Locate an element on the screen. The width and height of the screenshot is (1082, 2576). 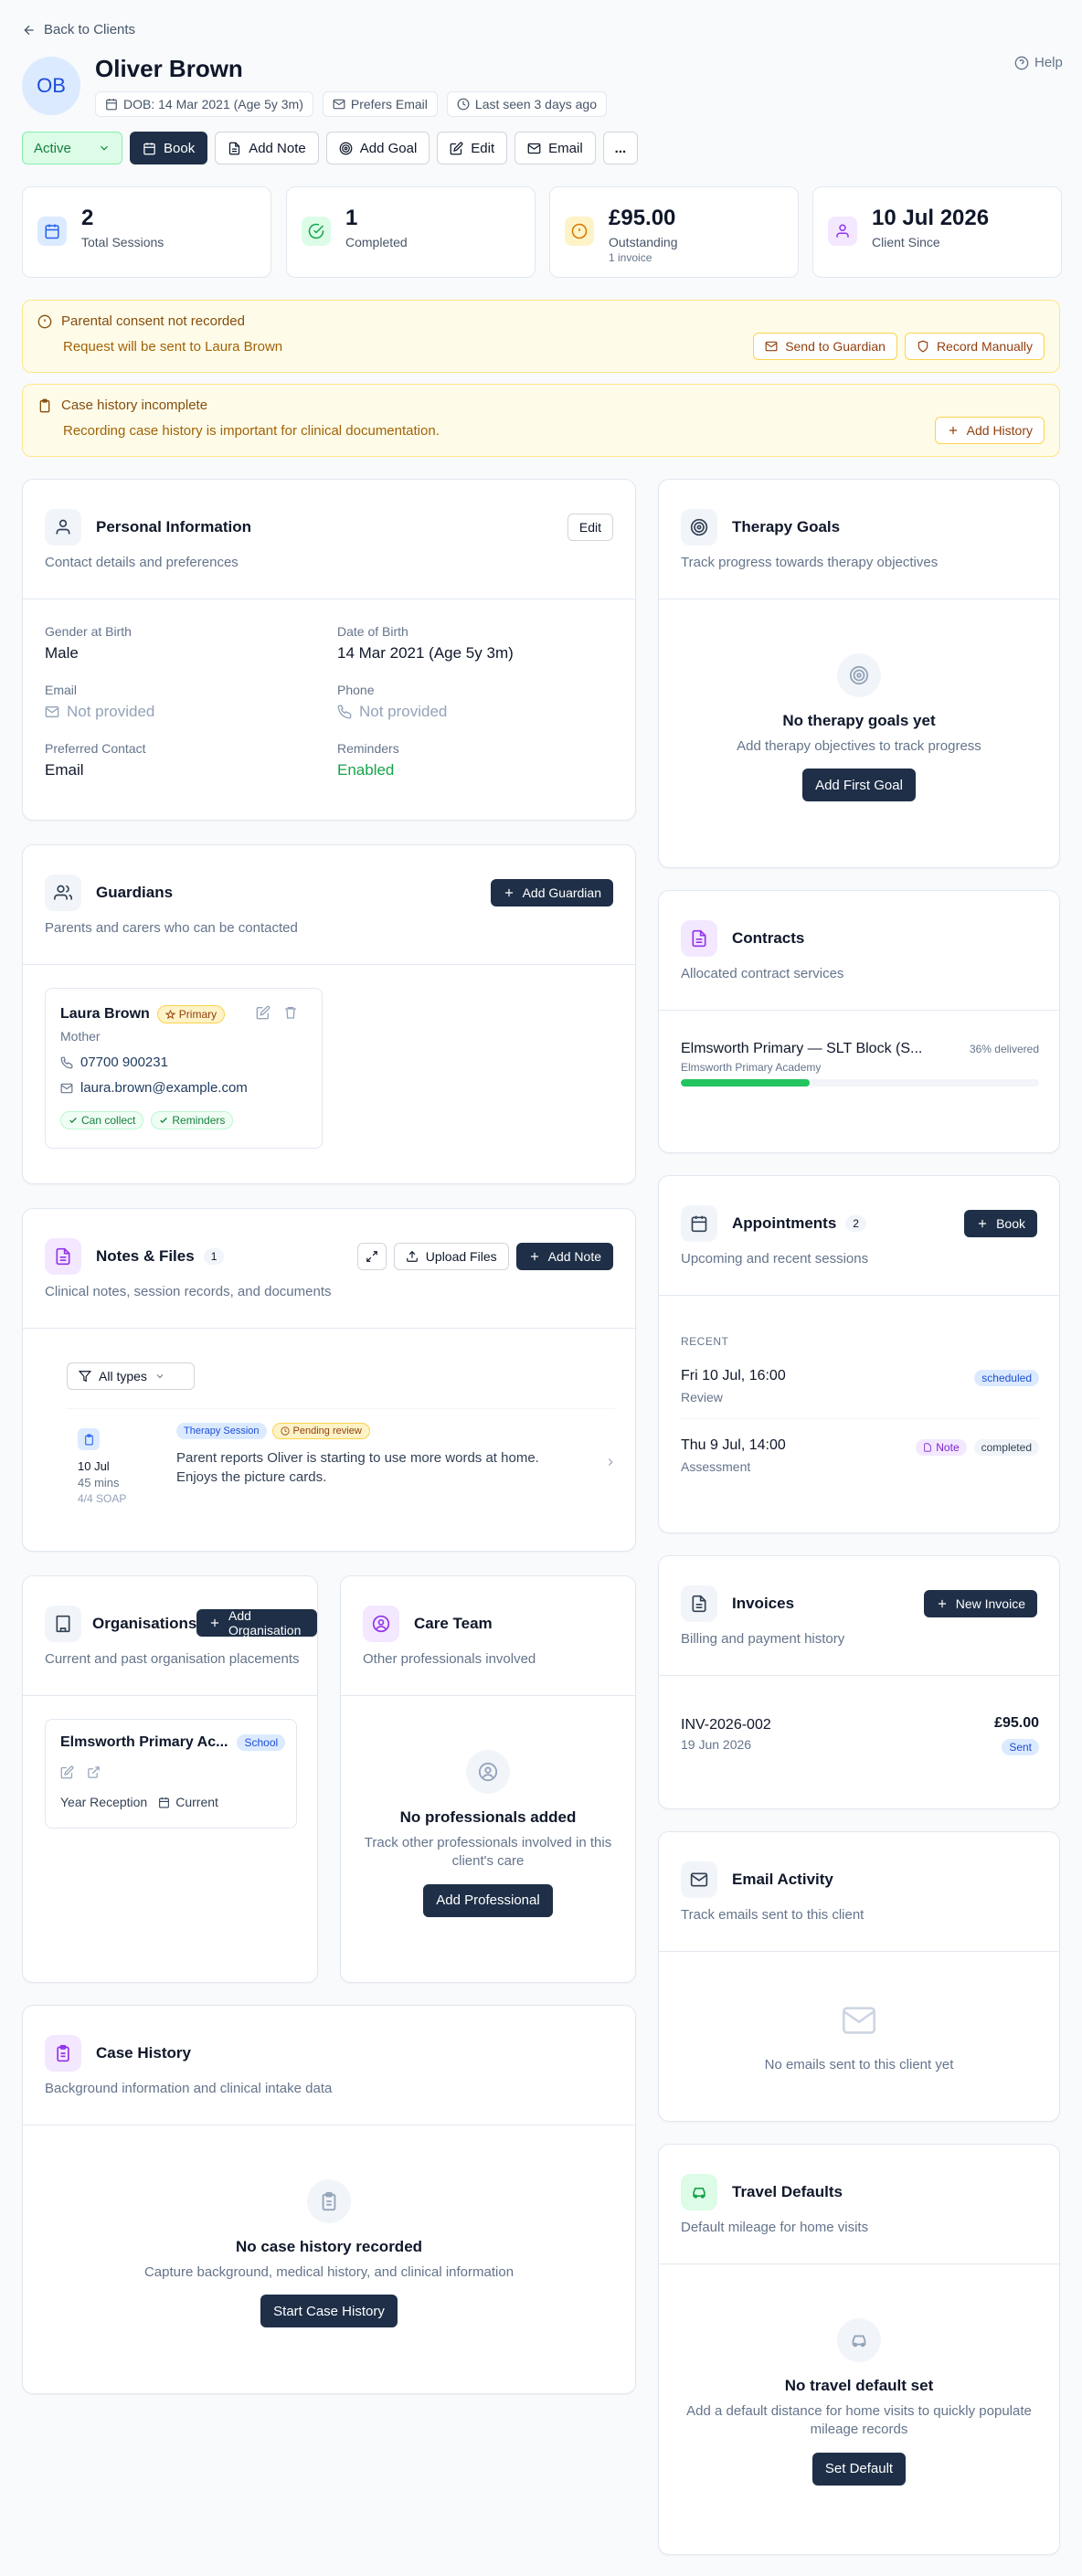
card-title: Invoices is located at coordinates (763, 1603).